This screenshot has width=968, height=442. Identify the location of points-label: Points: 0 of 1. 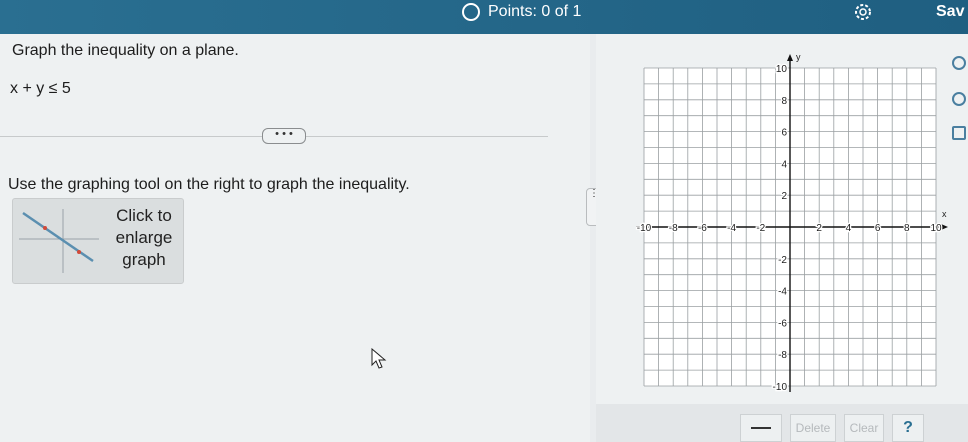
(535, 11).